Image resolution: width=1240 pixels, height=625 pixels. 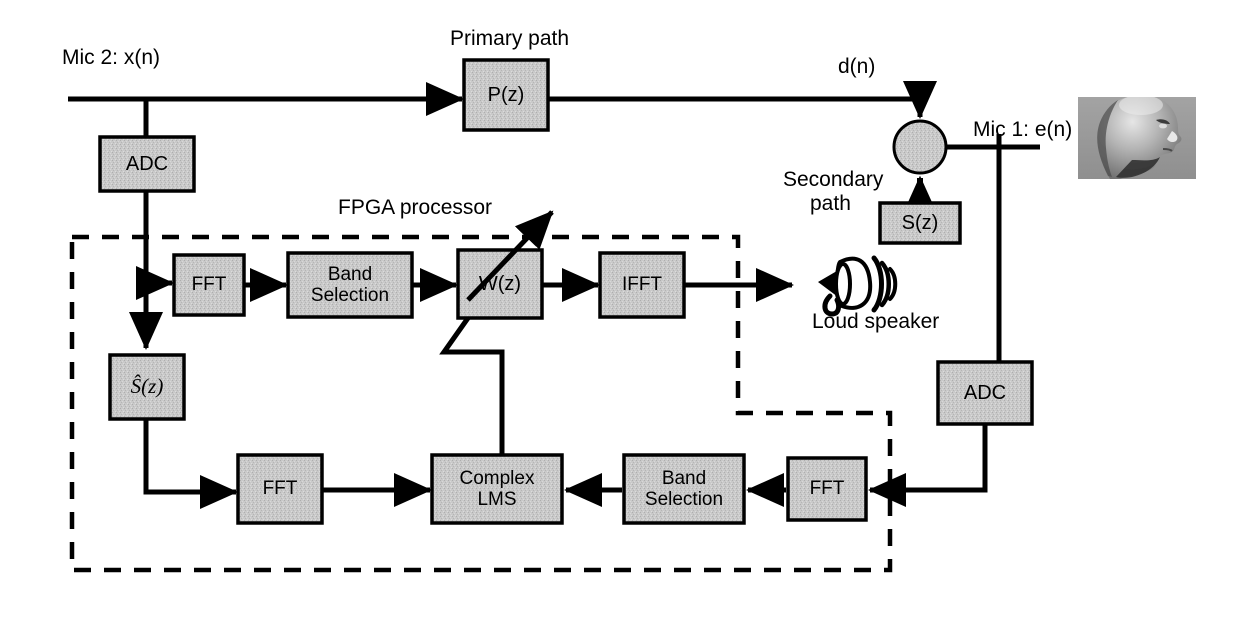 I want to click on label-primary-path: Primary path, so click(x=510, y=38).